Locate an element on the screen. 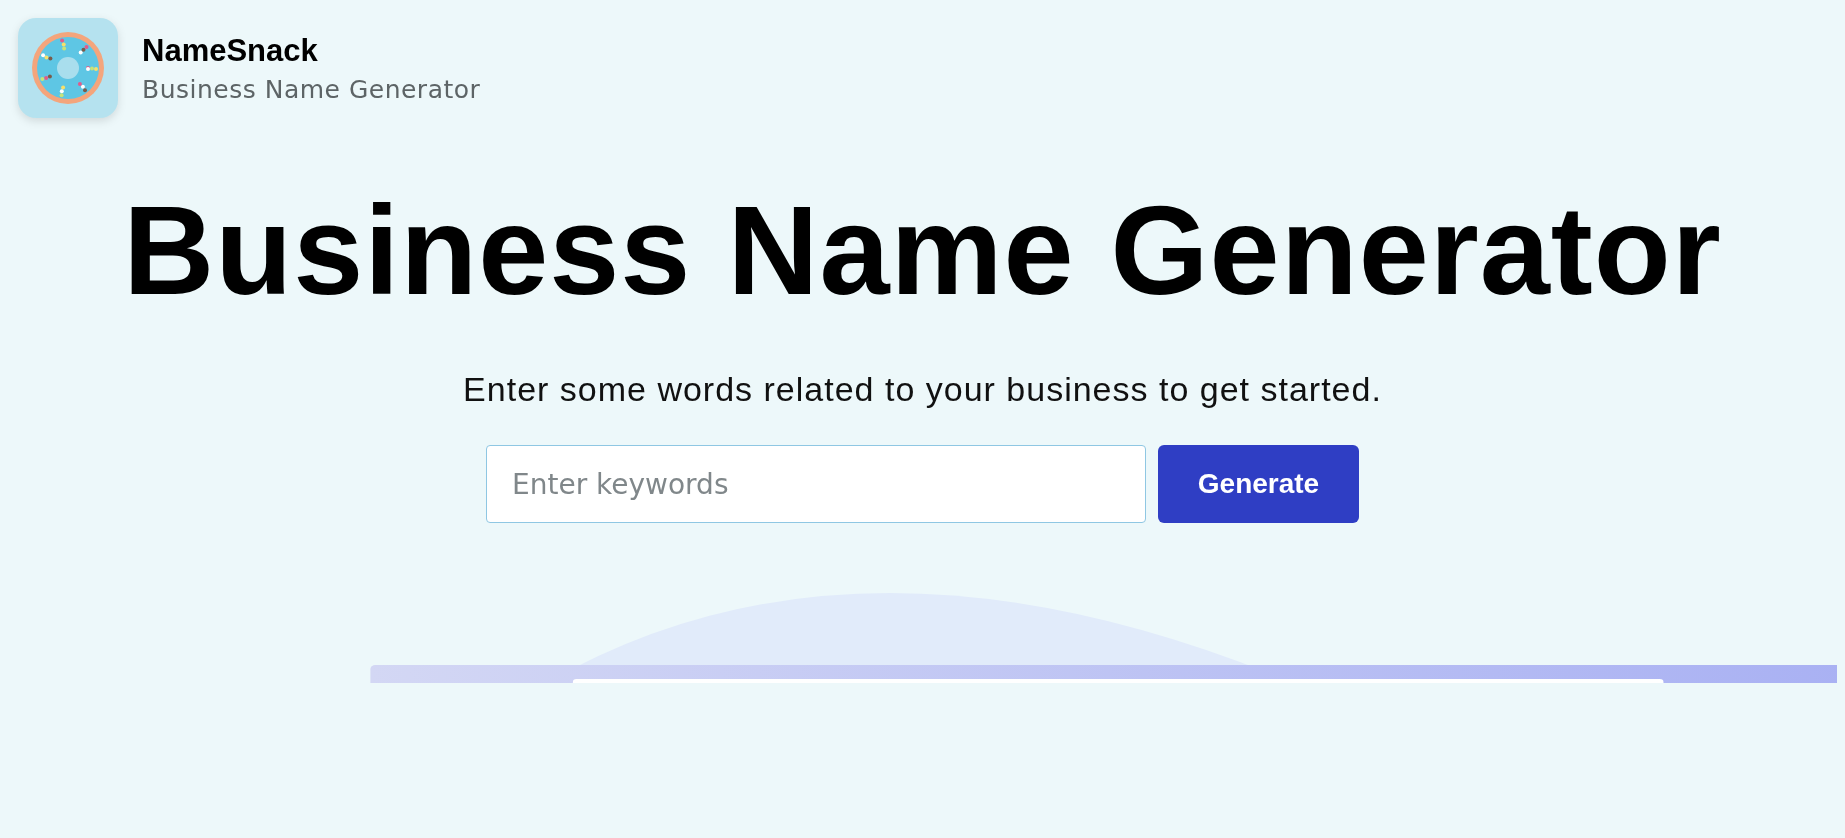 The image size is (1845, 838). page-subtitle: Enter some words related to your business to get started. is located at coordinates (922, 389).